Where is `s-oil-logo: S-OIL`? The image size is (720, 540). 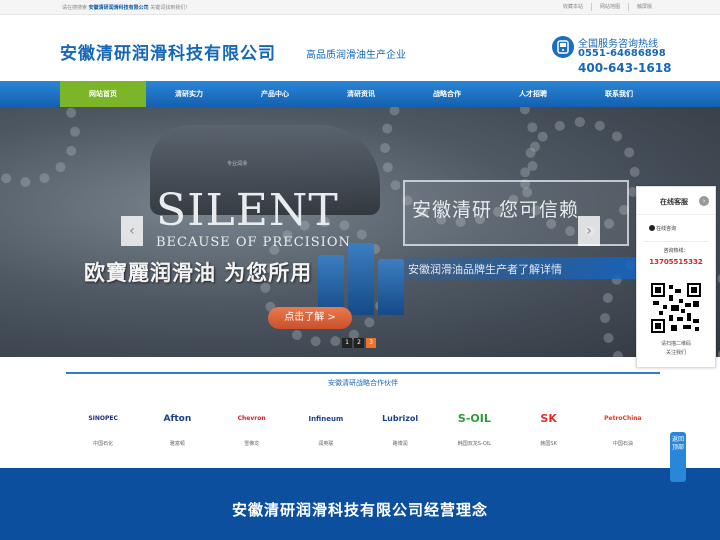
s-oil-logo: S-OIL is located at coordinates (474, 418).